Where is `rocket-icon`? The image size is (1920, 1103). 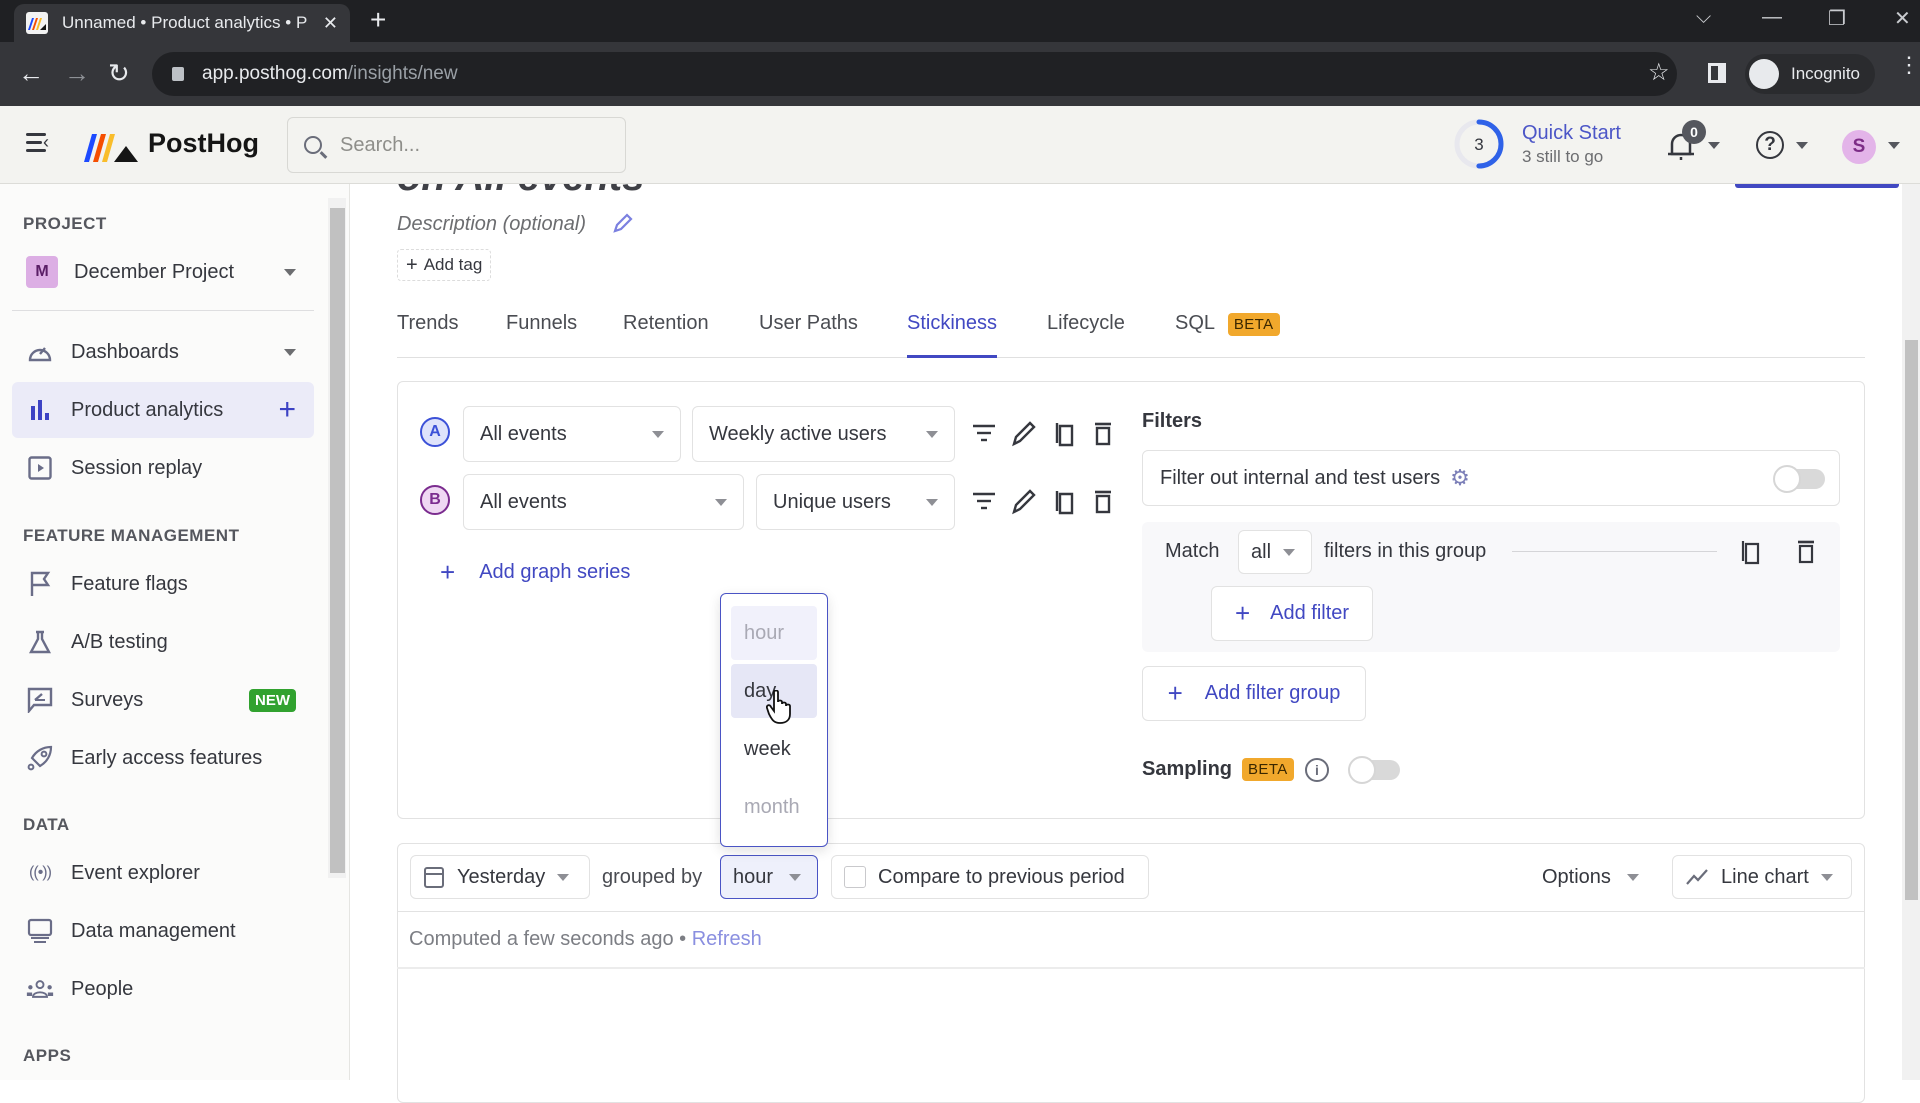
rocket-icon is located at coordinates (40, 758).